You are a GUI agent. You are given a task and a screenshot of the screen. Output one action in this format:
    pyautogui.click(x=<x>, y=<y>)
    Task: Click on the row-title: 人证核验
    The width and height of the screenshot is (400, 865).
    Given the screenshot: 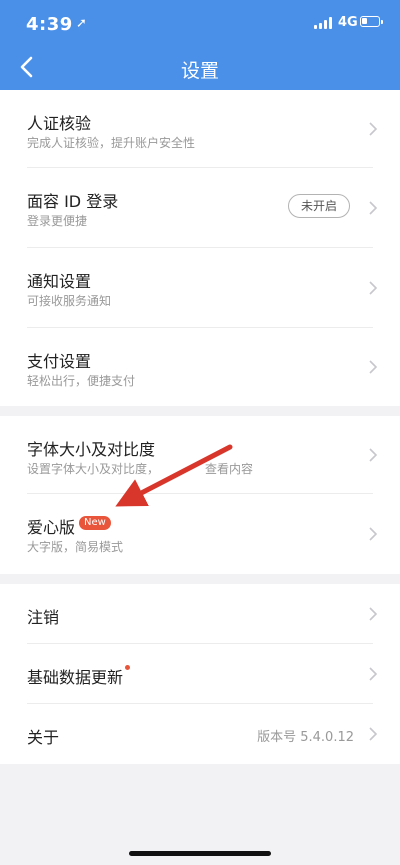 What is the action you would take?
    pyautogui.click(x=59, y=123)
    